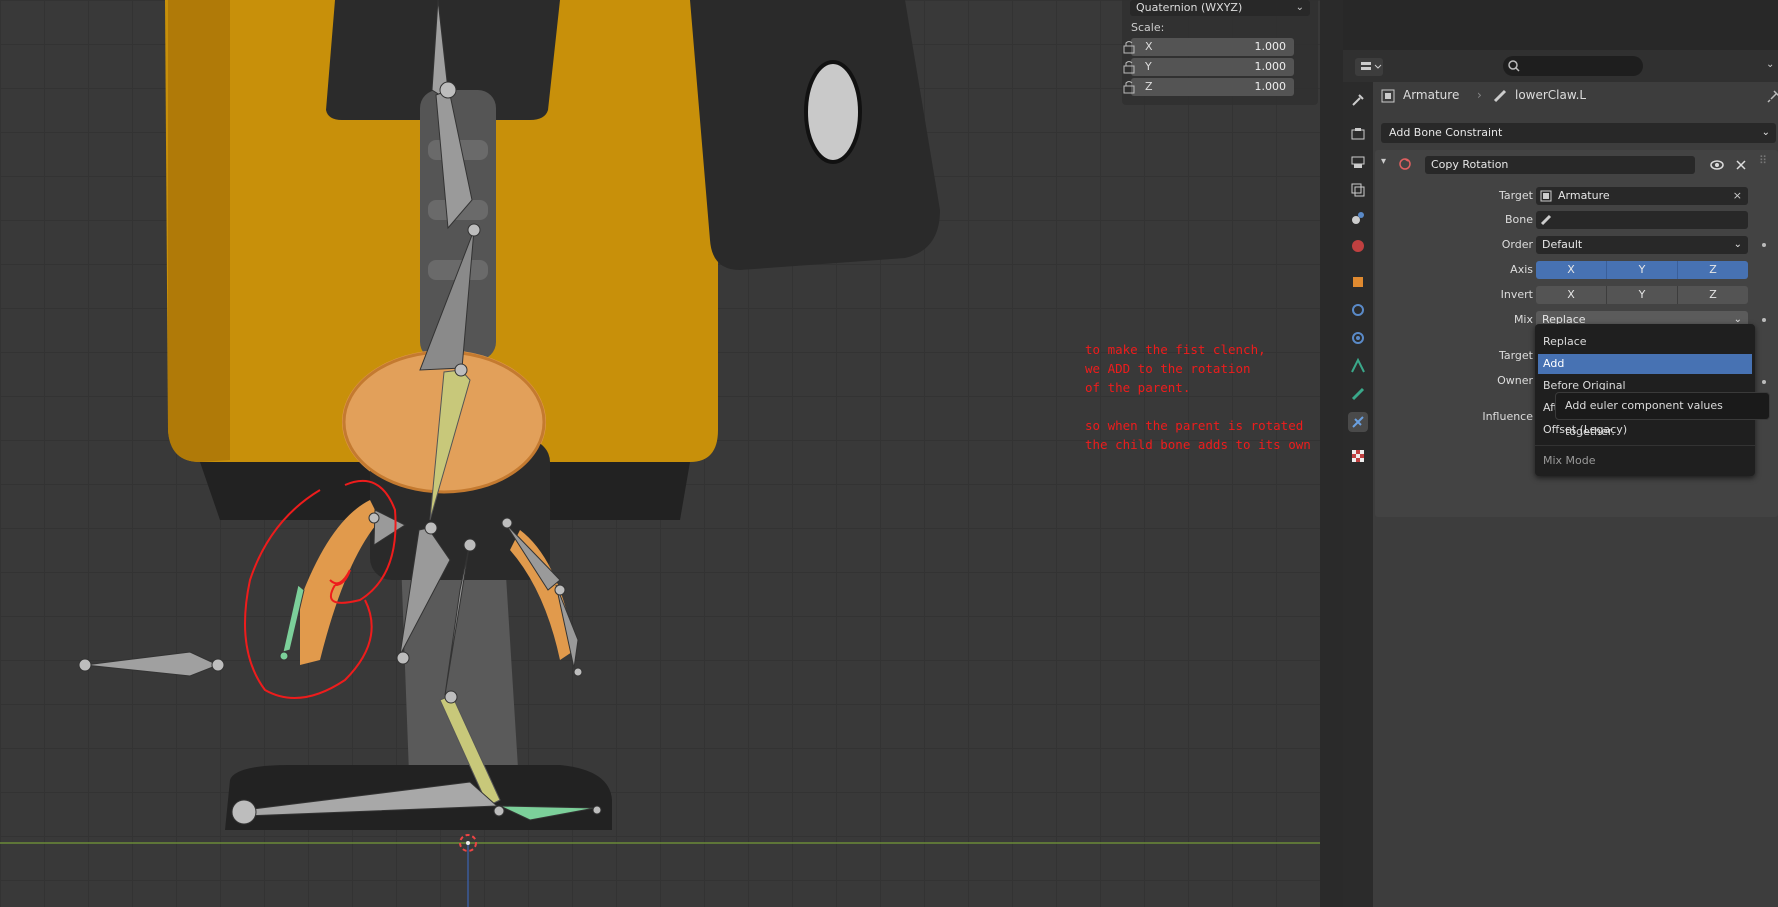 This screenshot has height=907, width=1778. Describe the element at coordinates (1523, 319) in the screenshot. I see `mix-label: Mix` at that location.